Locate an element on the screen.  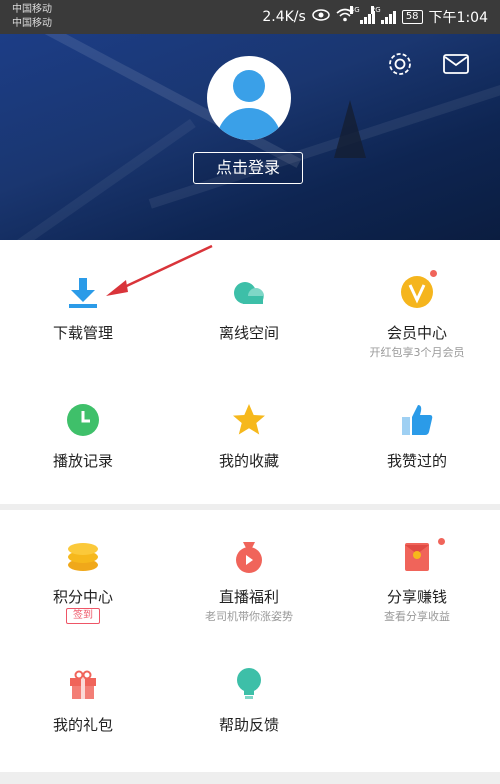
traffic-cone-decoration is located at coordinates (350, 129).